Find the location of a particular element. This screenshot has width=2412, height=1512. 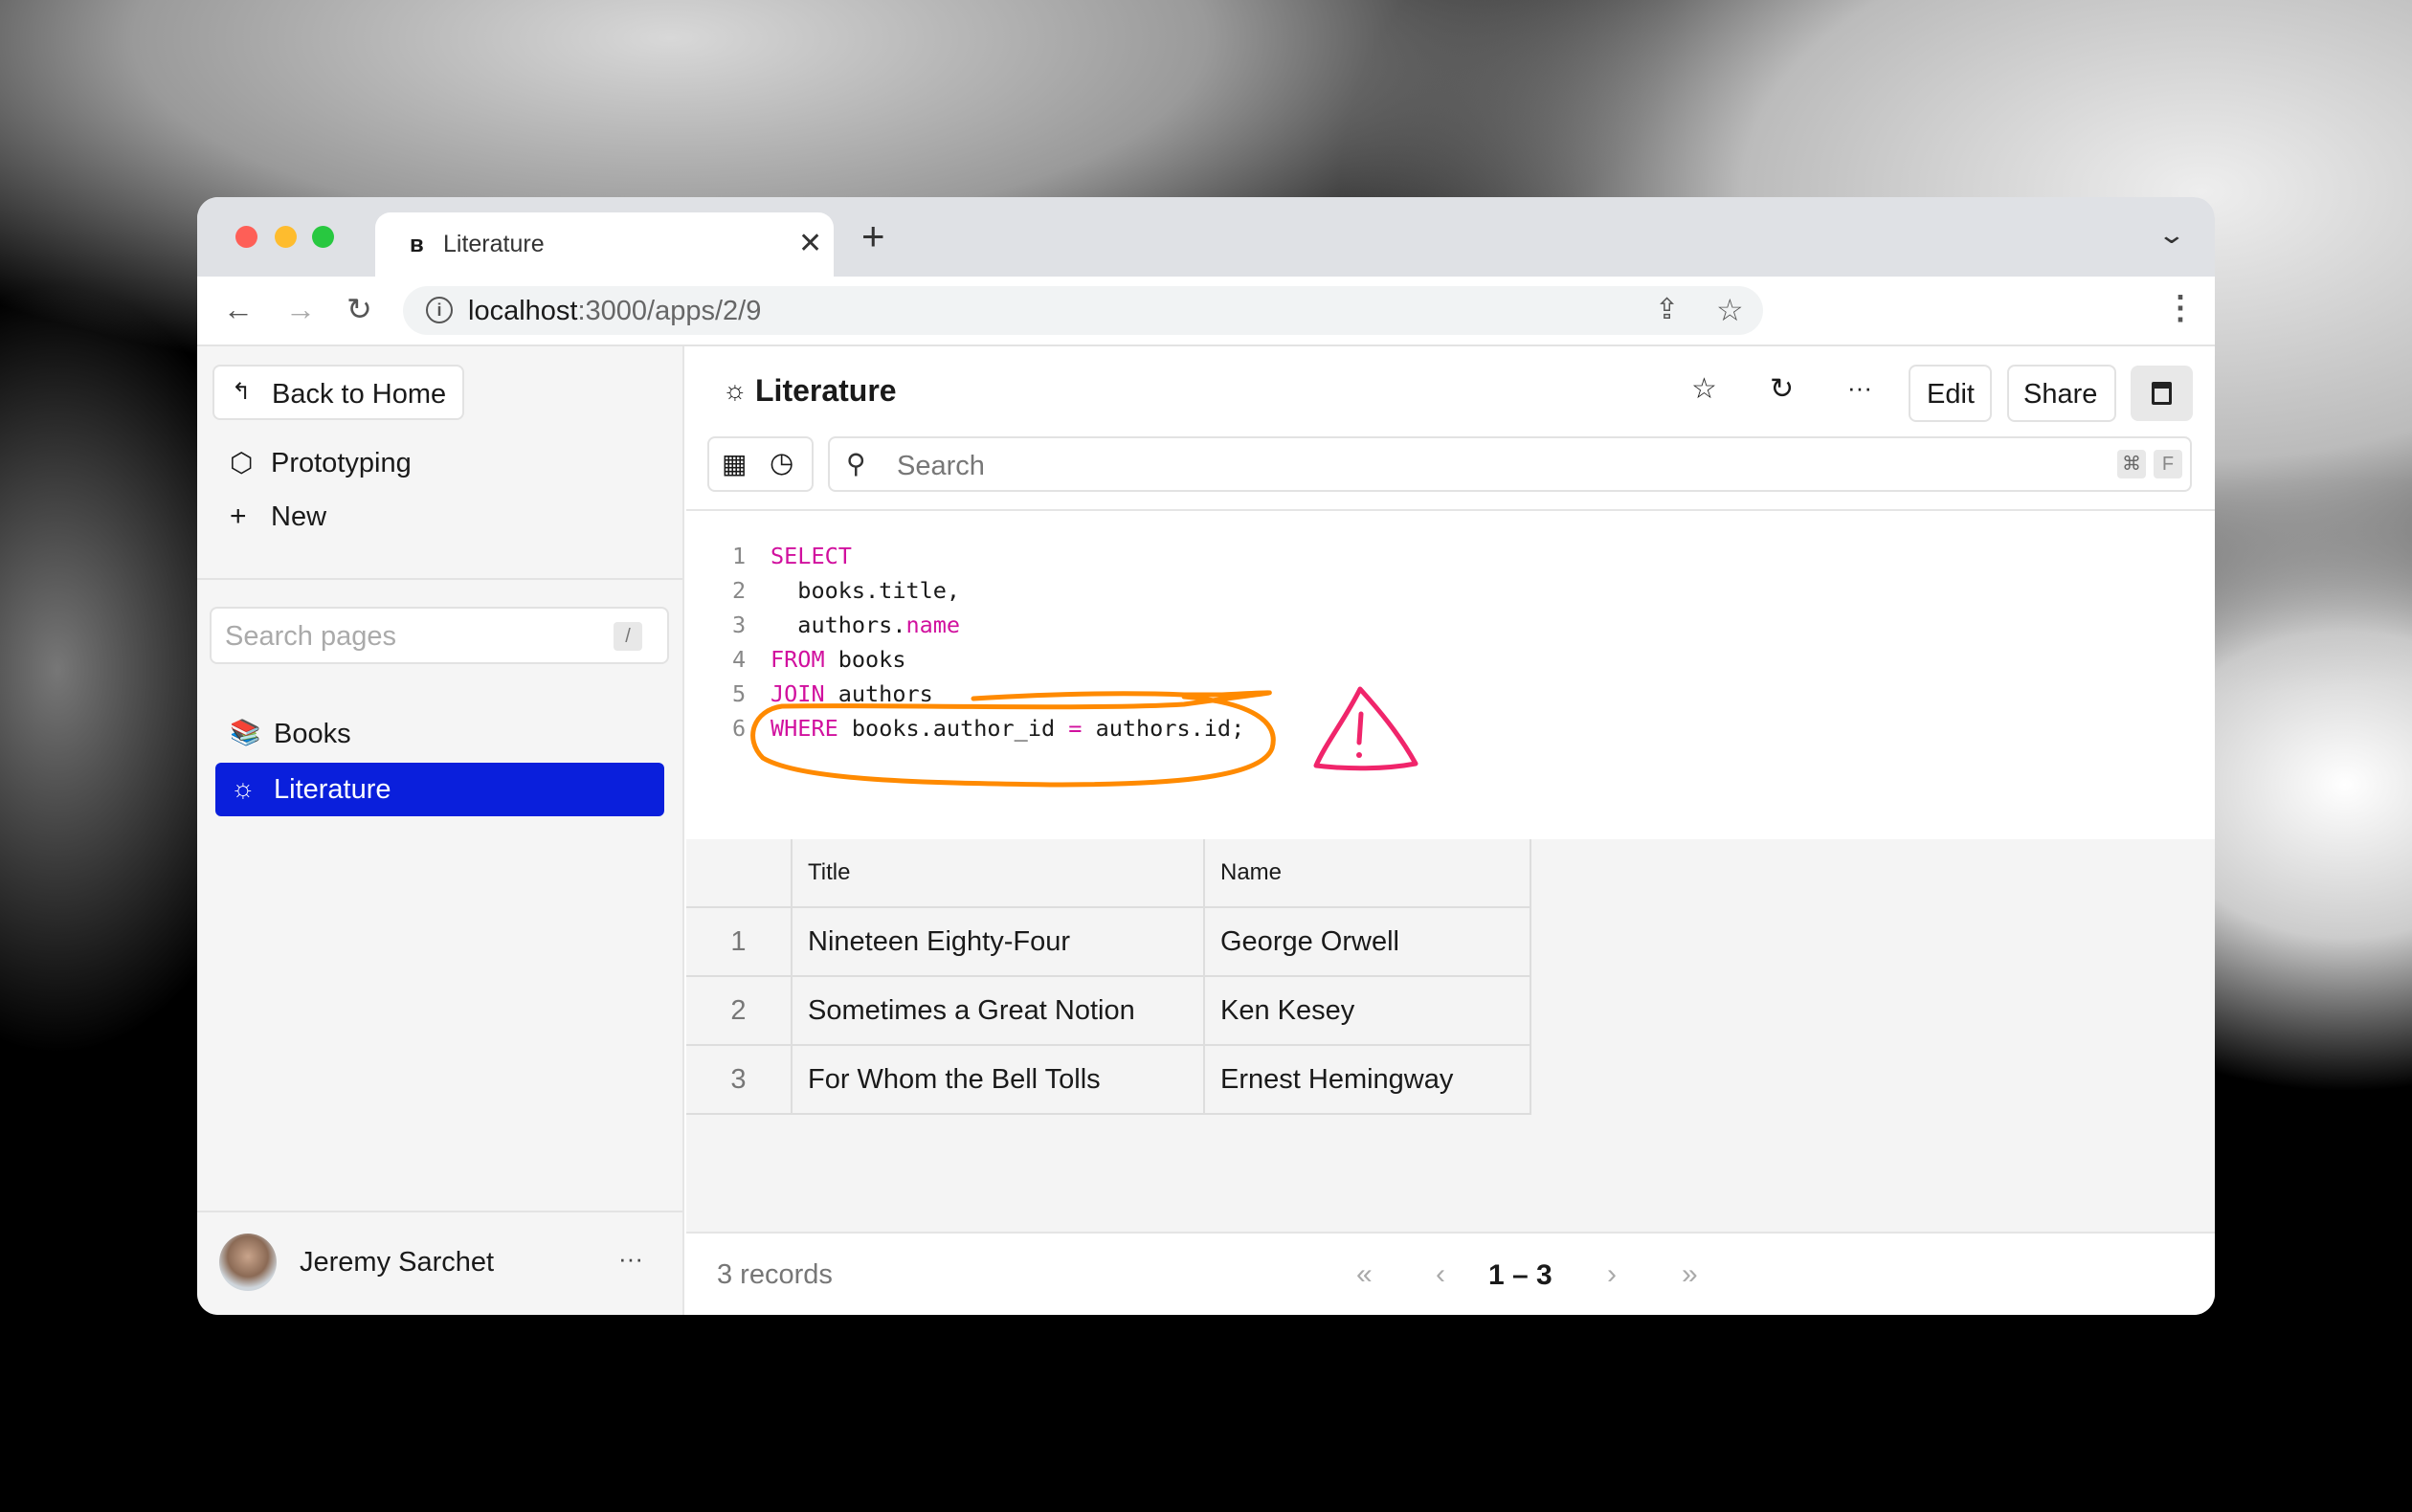

books-emoji-icon: 📚 is located at coordinates (245, 732).